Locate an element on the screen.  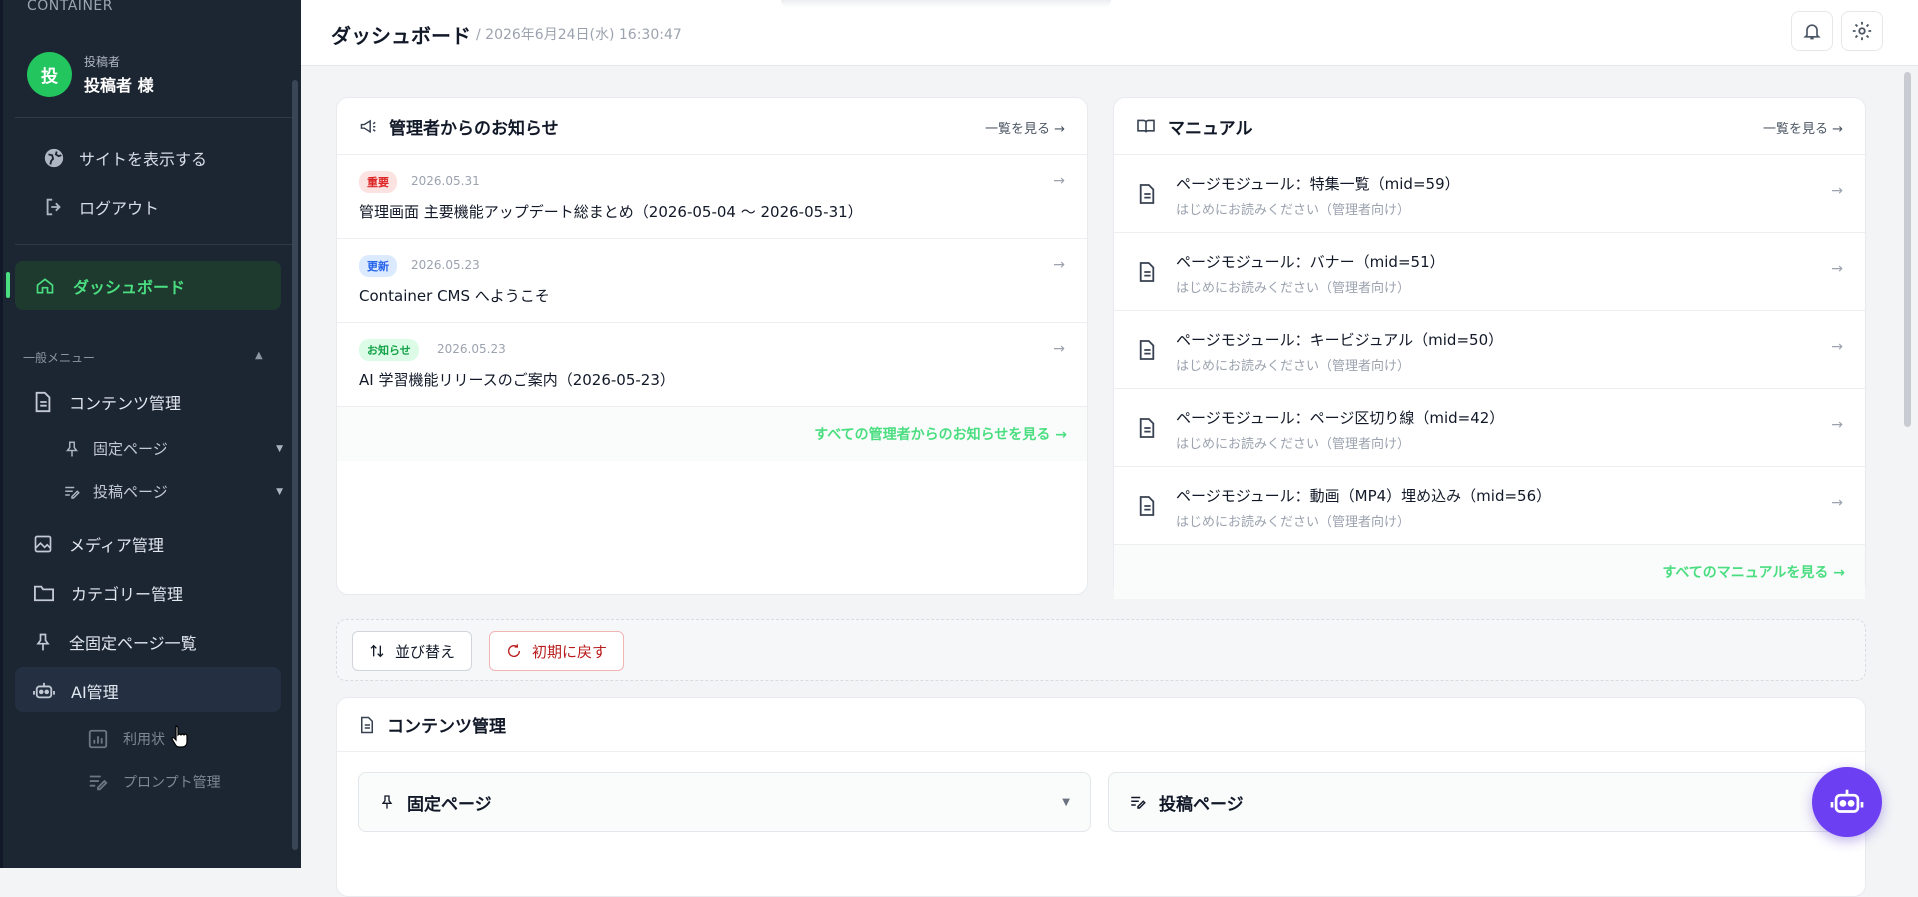
post-page-accordion: 投稿ページ is located at coordinates (1488, 802).